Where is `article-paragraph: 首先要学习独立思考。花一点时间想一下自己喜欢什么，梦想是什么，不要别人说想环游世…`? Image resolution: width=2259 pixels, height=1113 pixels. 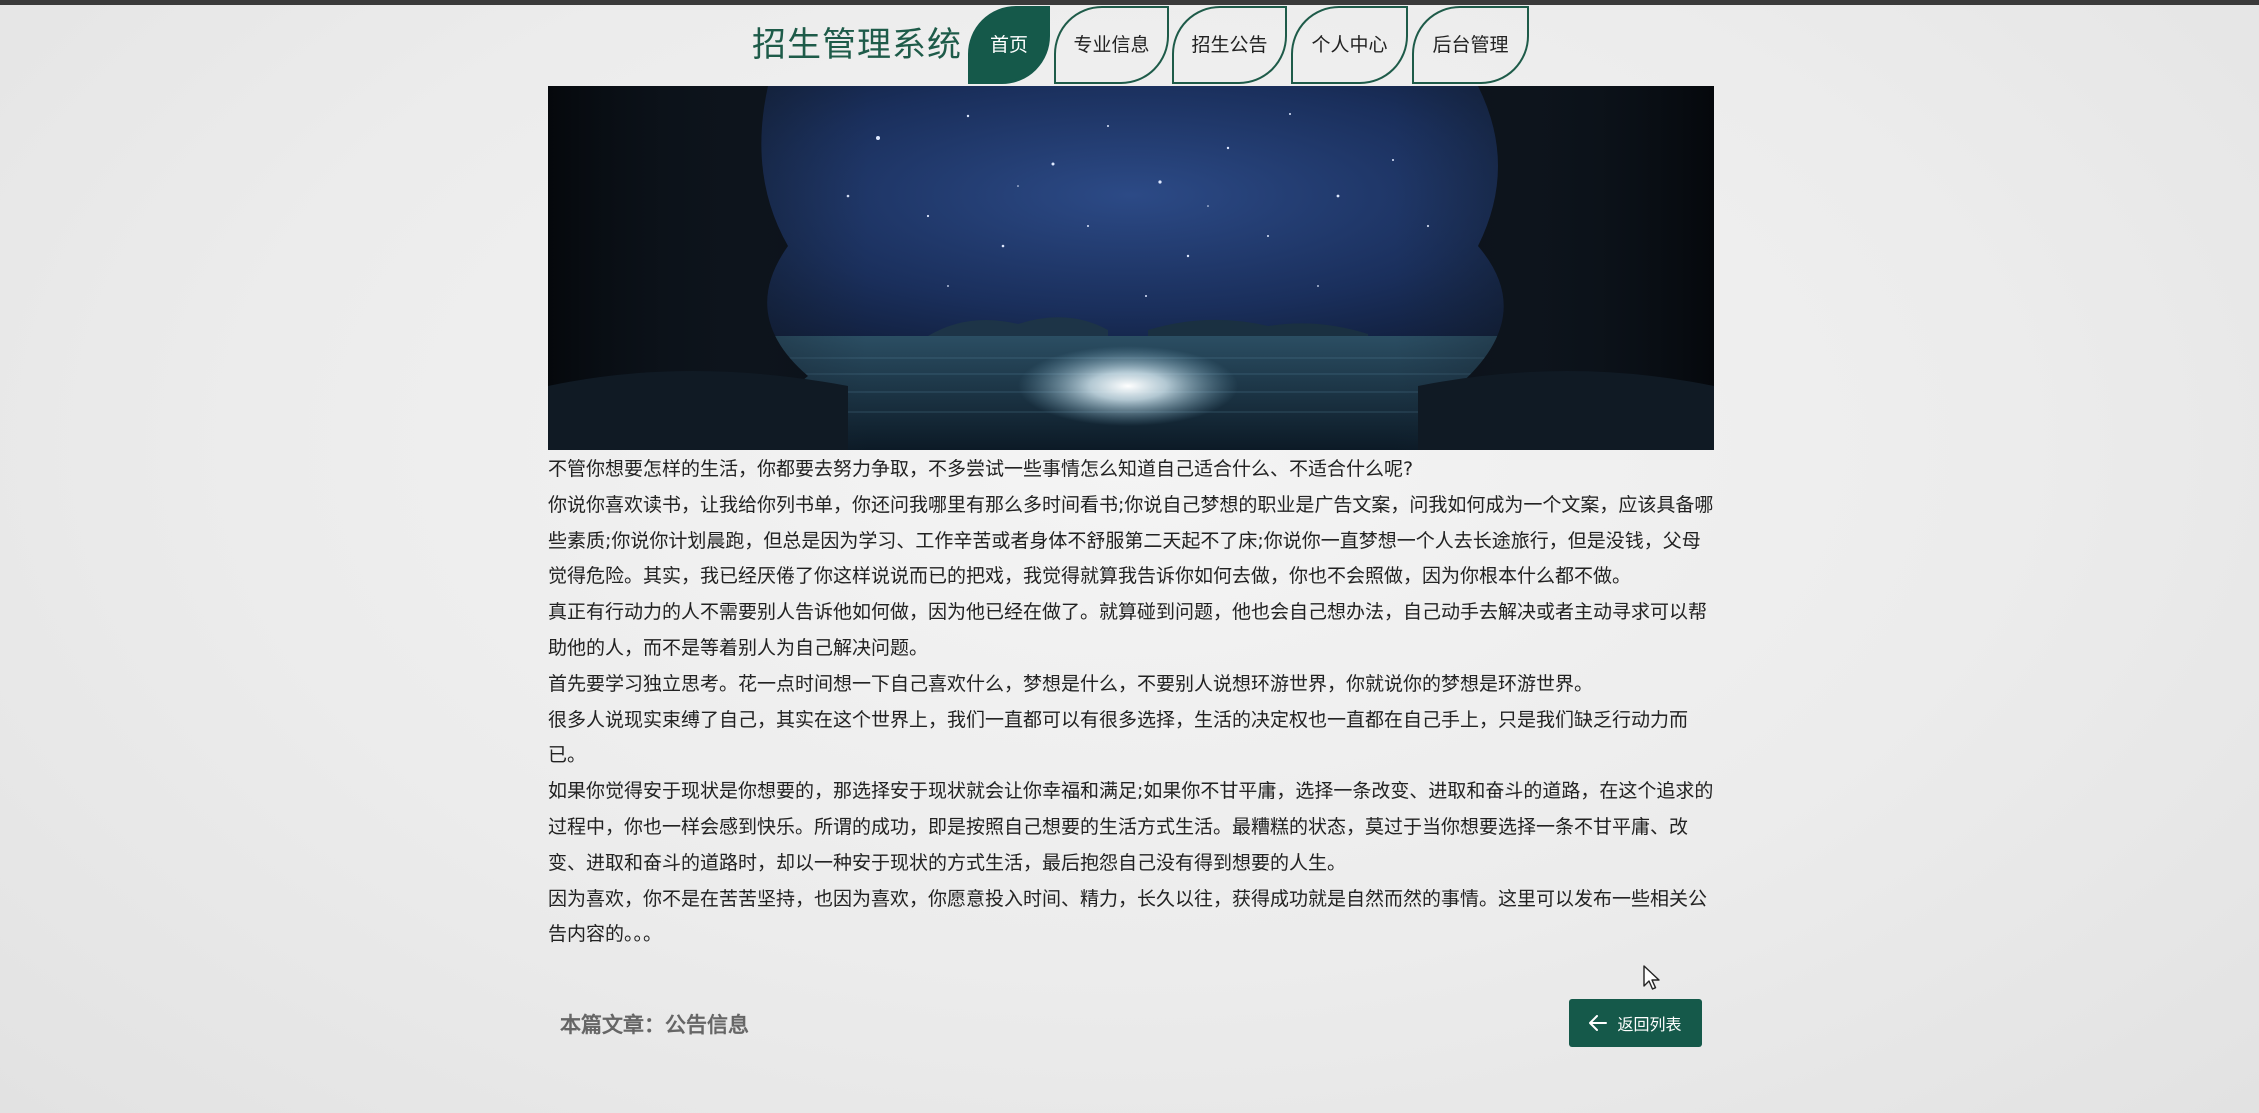 article-paragraph: 首先要学习独立思考。花一点时间想一下自己喜欢什么，梦想是什么，不要别人说想环游世… is located at coordinates (1071, 683).